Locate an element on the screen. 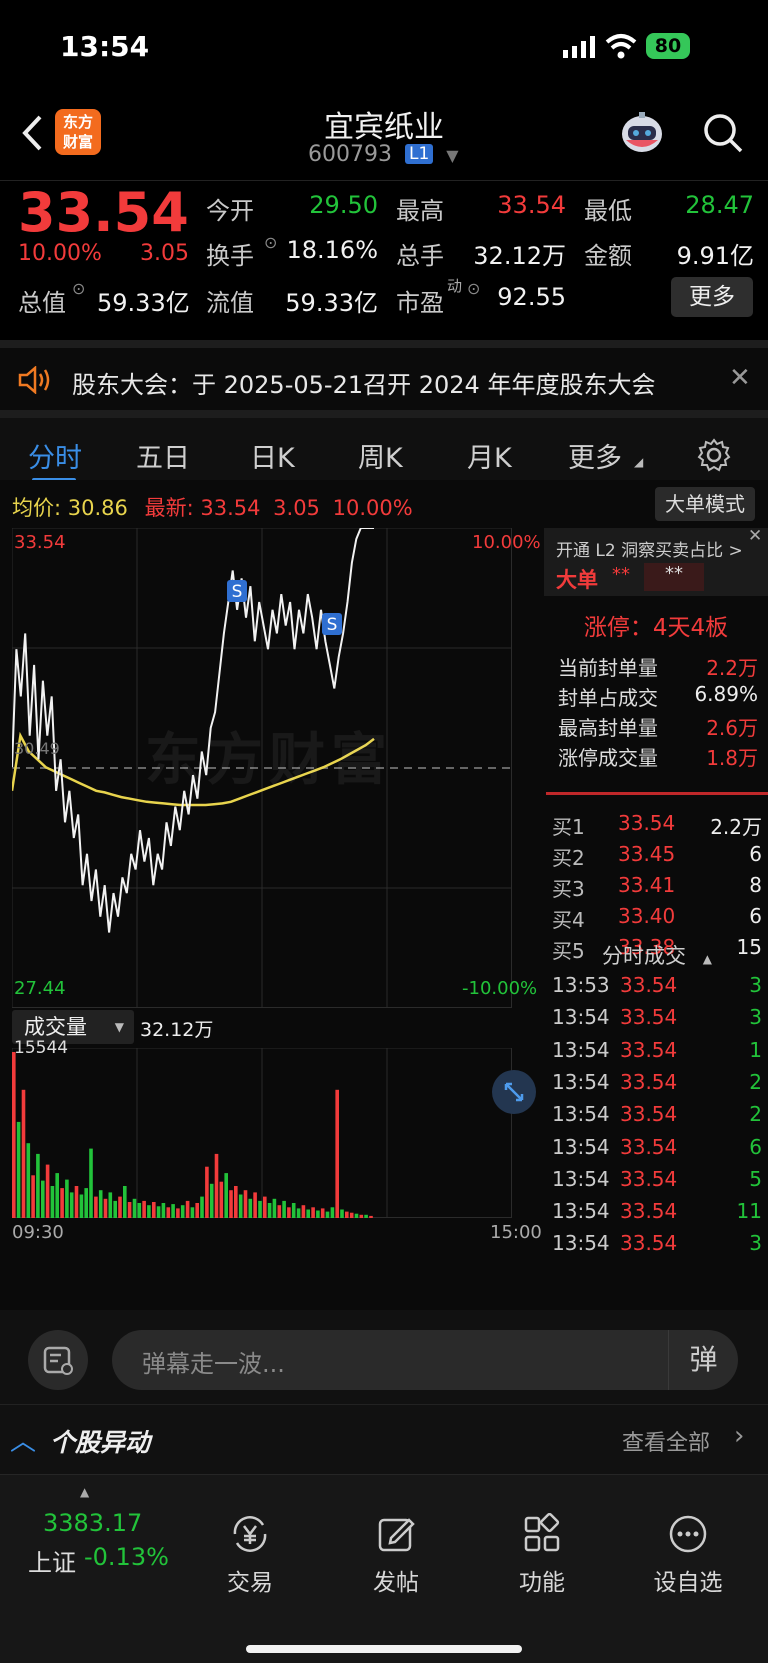  nav-watchlist: 设自选 is located at coordinates (688, 1555).